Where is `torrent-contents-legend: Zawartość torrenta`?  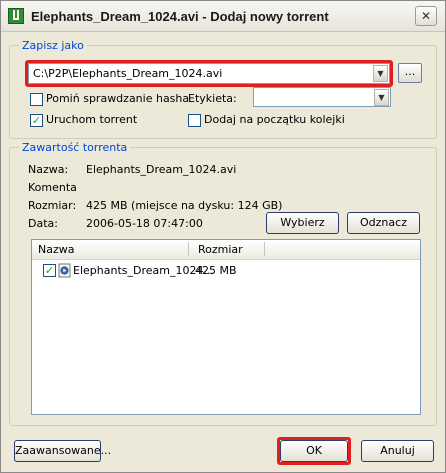 torrent-contents-legend: Zawartość torrenta is located at coordinates (75, 147).